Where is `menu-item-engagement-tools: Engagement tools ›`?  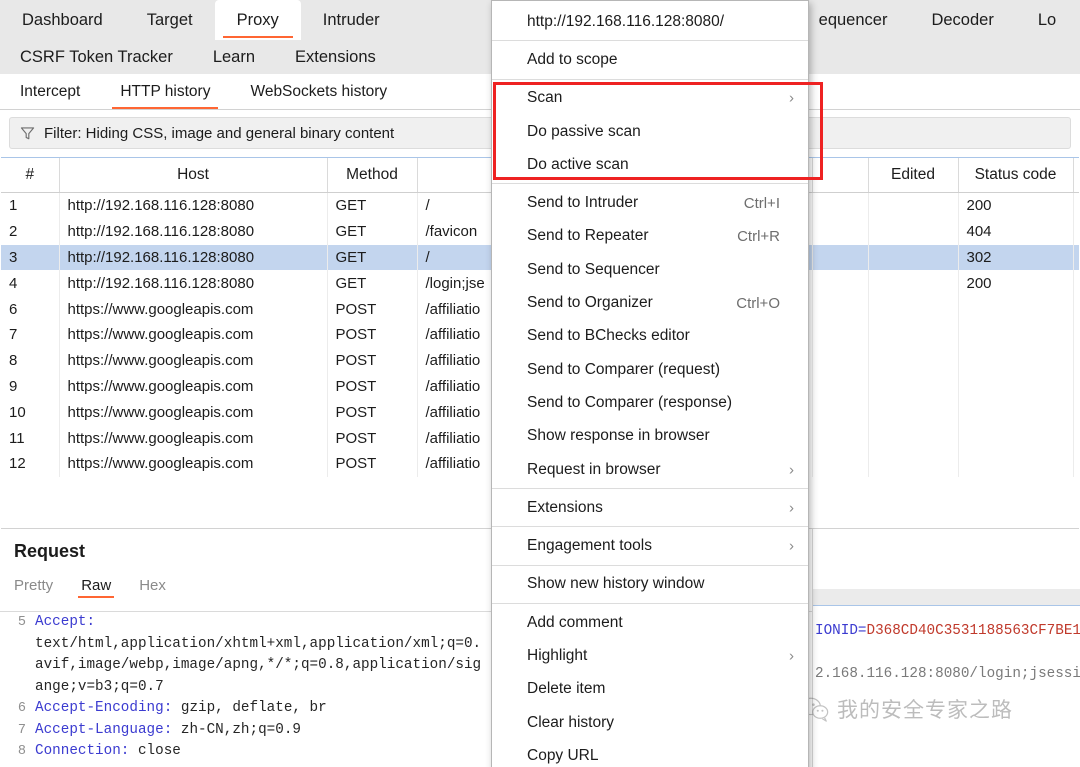
menu-item-engagement-tools: Engagement tools › is located at coordinates (650, 545).